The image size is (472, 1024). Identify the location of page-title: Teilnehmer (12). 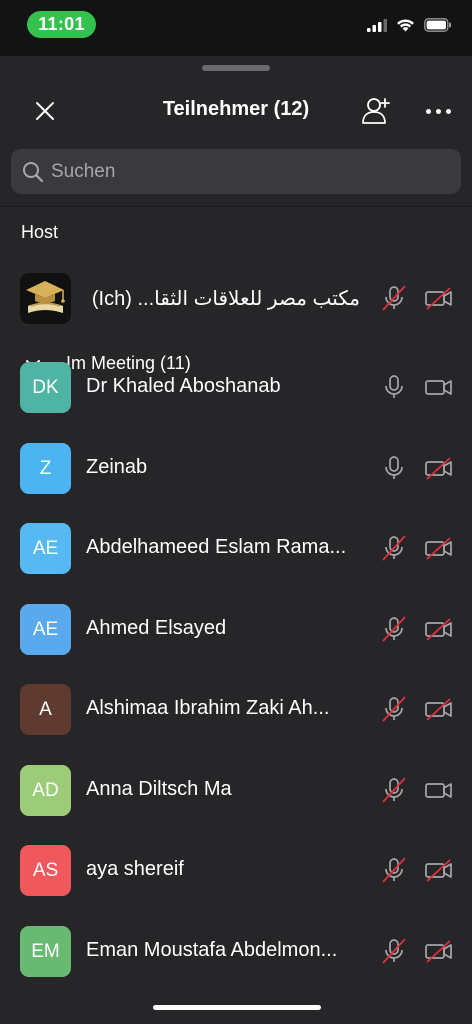
(236, 109).